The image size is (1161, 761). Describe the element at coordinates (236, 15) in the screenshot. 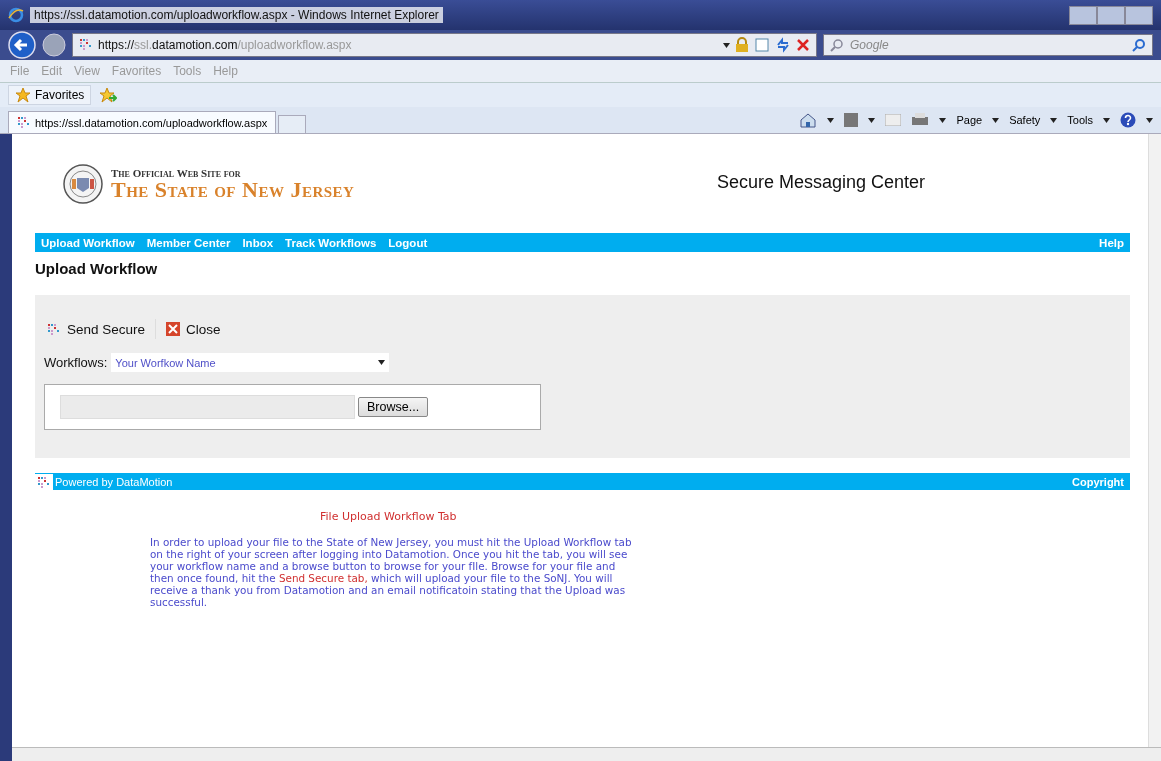

I see `window-title: https://ssl.datamotion.com/uploadworkflow.aspx - Windows Internet Explorer` at that location.